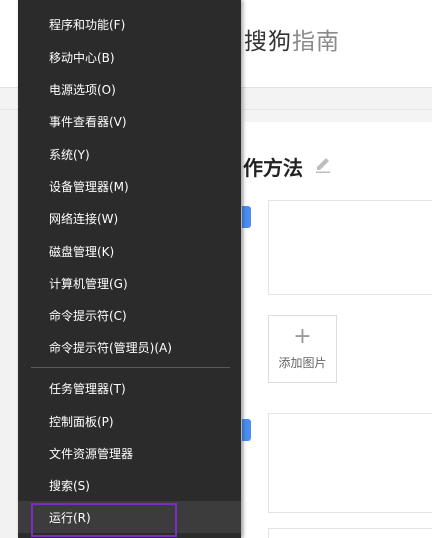 Image resolution: width=432 pixels, height=538 pixels. I want to click on menu-item-command-prompt-admin: 命令提示符(管理员)(A), so click(129, 347).